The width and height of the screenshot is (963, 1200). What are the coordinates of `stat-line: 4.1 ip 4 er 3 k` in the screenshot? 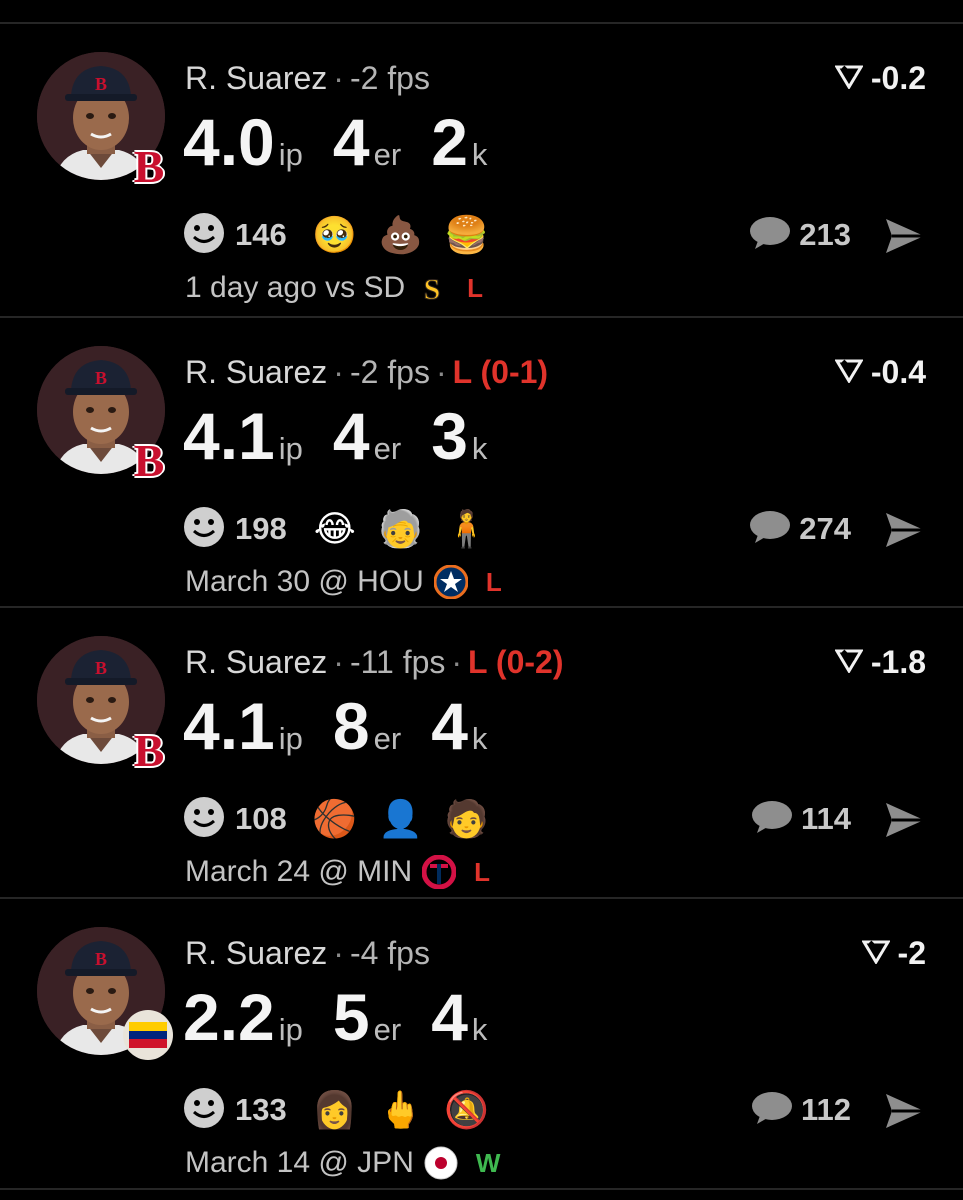 It's located at (350, 436).